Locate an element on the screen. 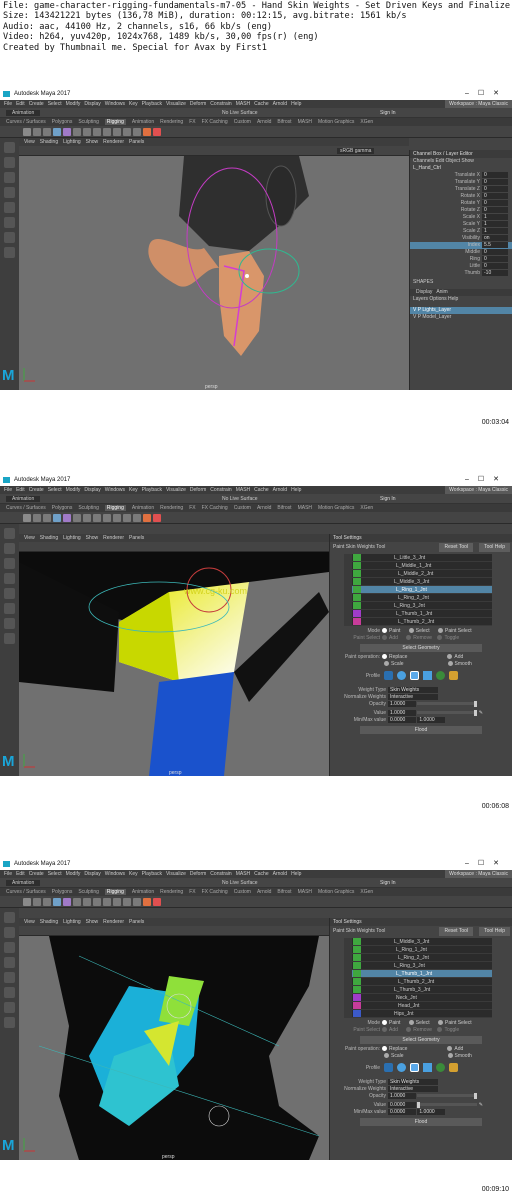 This screenshot has height=1193, width=512. layout-single-icon is located at coordinates (9, 623).